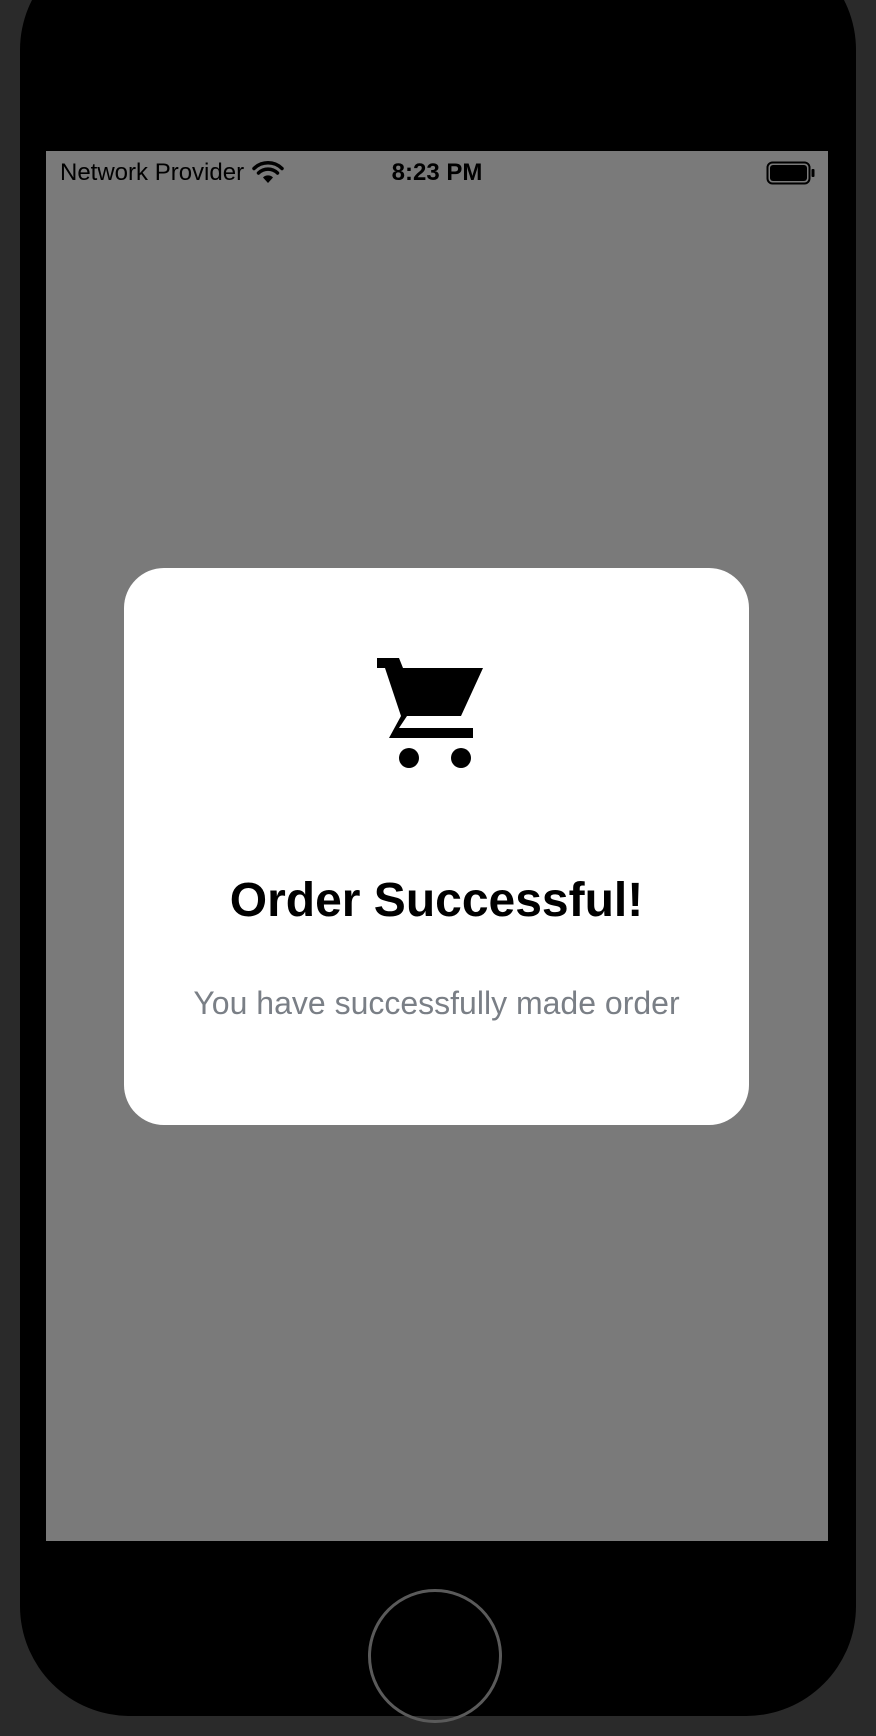 The image size is (876, 1736). I want to click on status-bar: Network Provider 8:23 PM, so click(437, 172).